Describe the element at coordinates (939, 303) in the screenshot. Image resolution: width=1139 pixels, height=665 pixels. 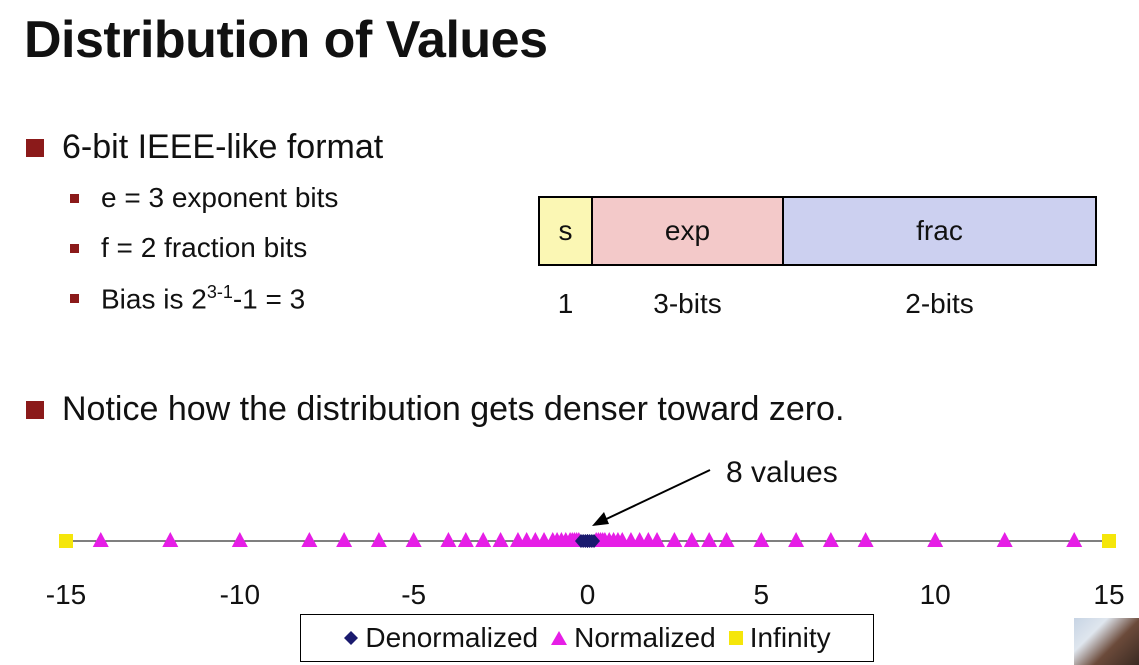
I see `field-frac-width: 2-bits` at that location.